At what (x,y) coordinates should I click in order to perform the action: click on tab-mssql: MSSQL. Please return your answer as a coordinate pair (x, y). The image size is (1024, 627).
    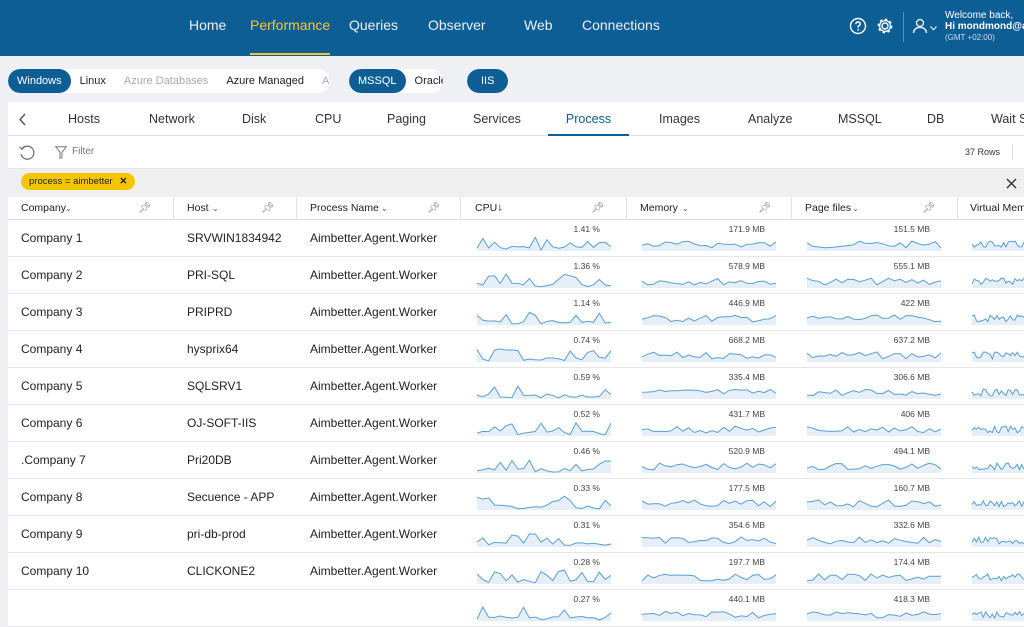
    Looking at the image, I should click on (860, 119).